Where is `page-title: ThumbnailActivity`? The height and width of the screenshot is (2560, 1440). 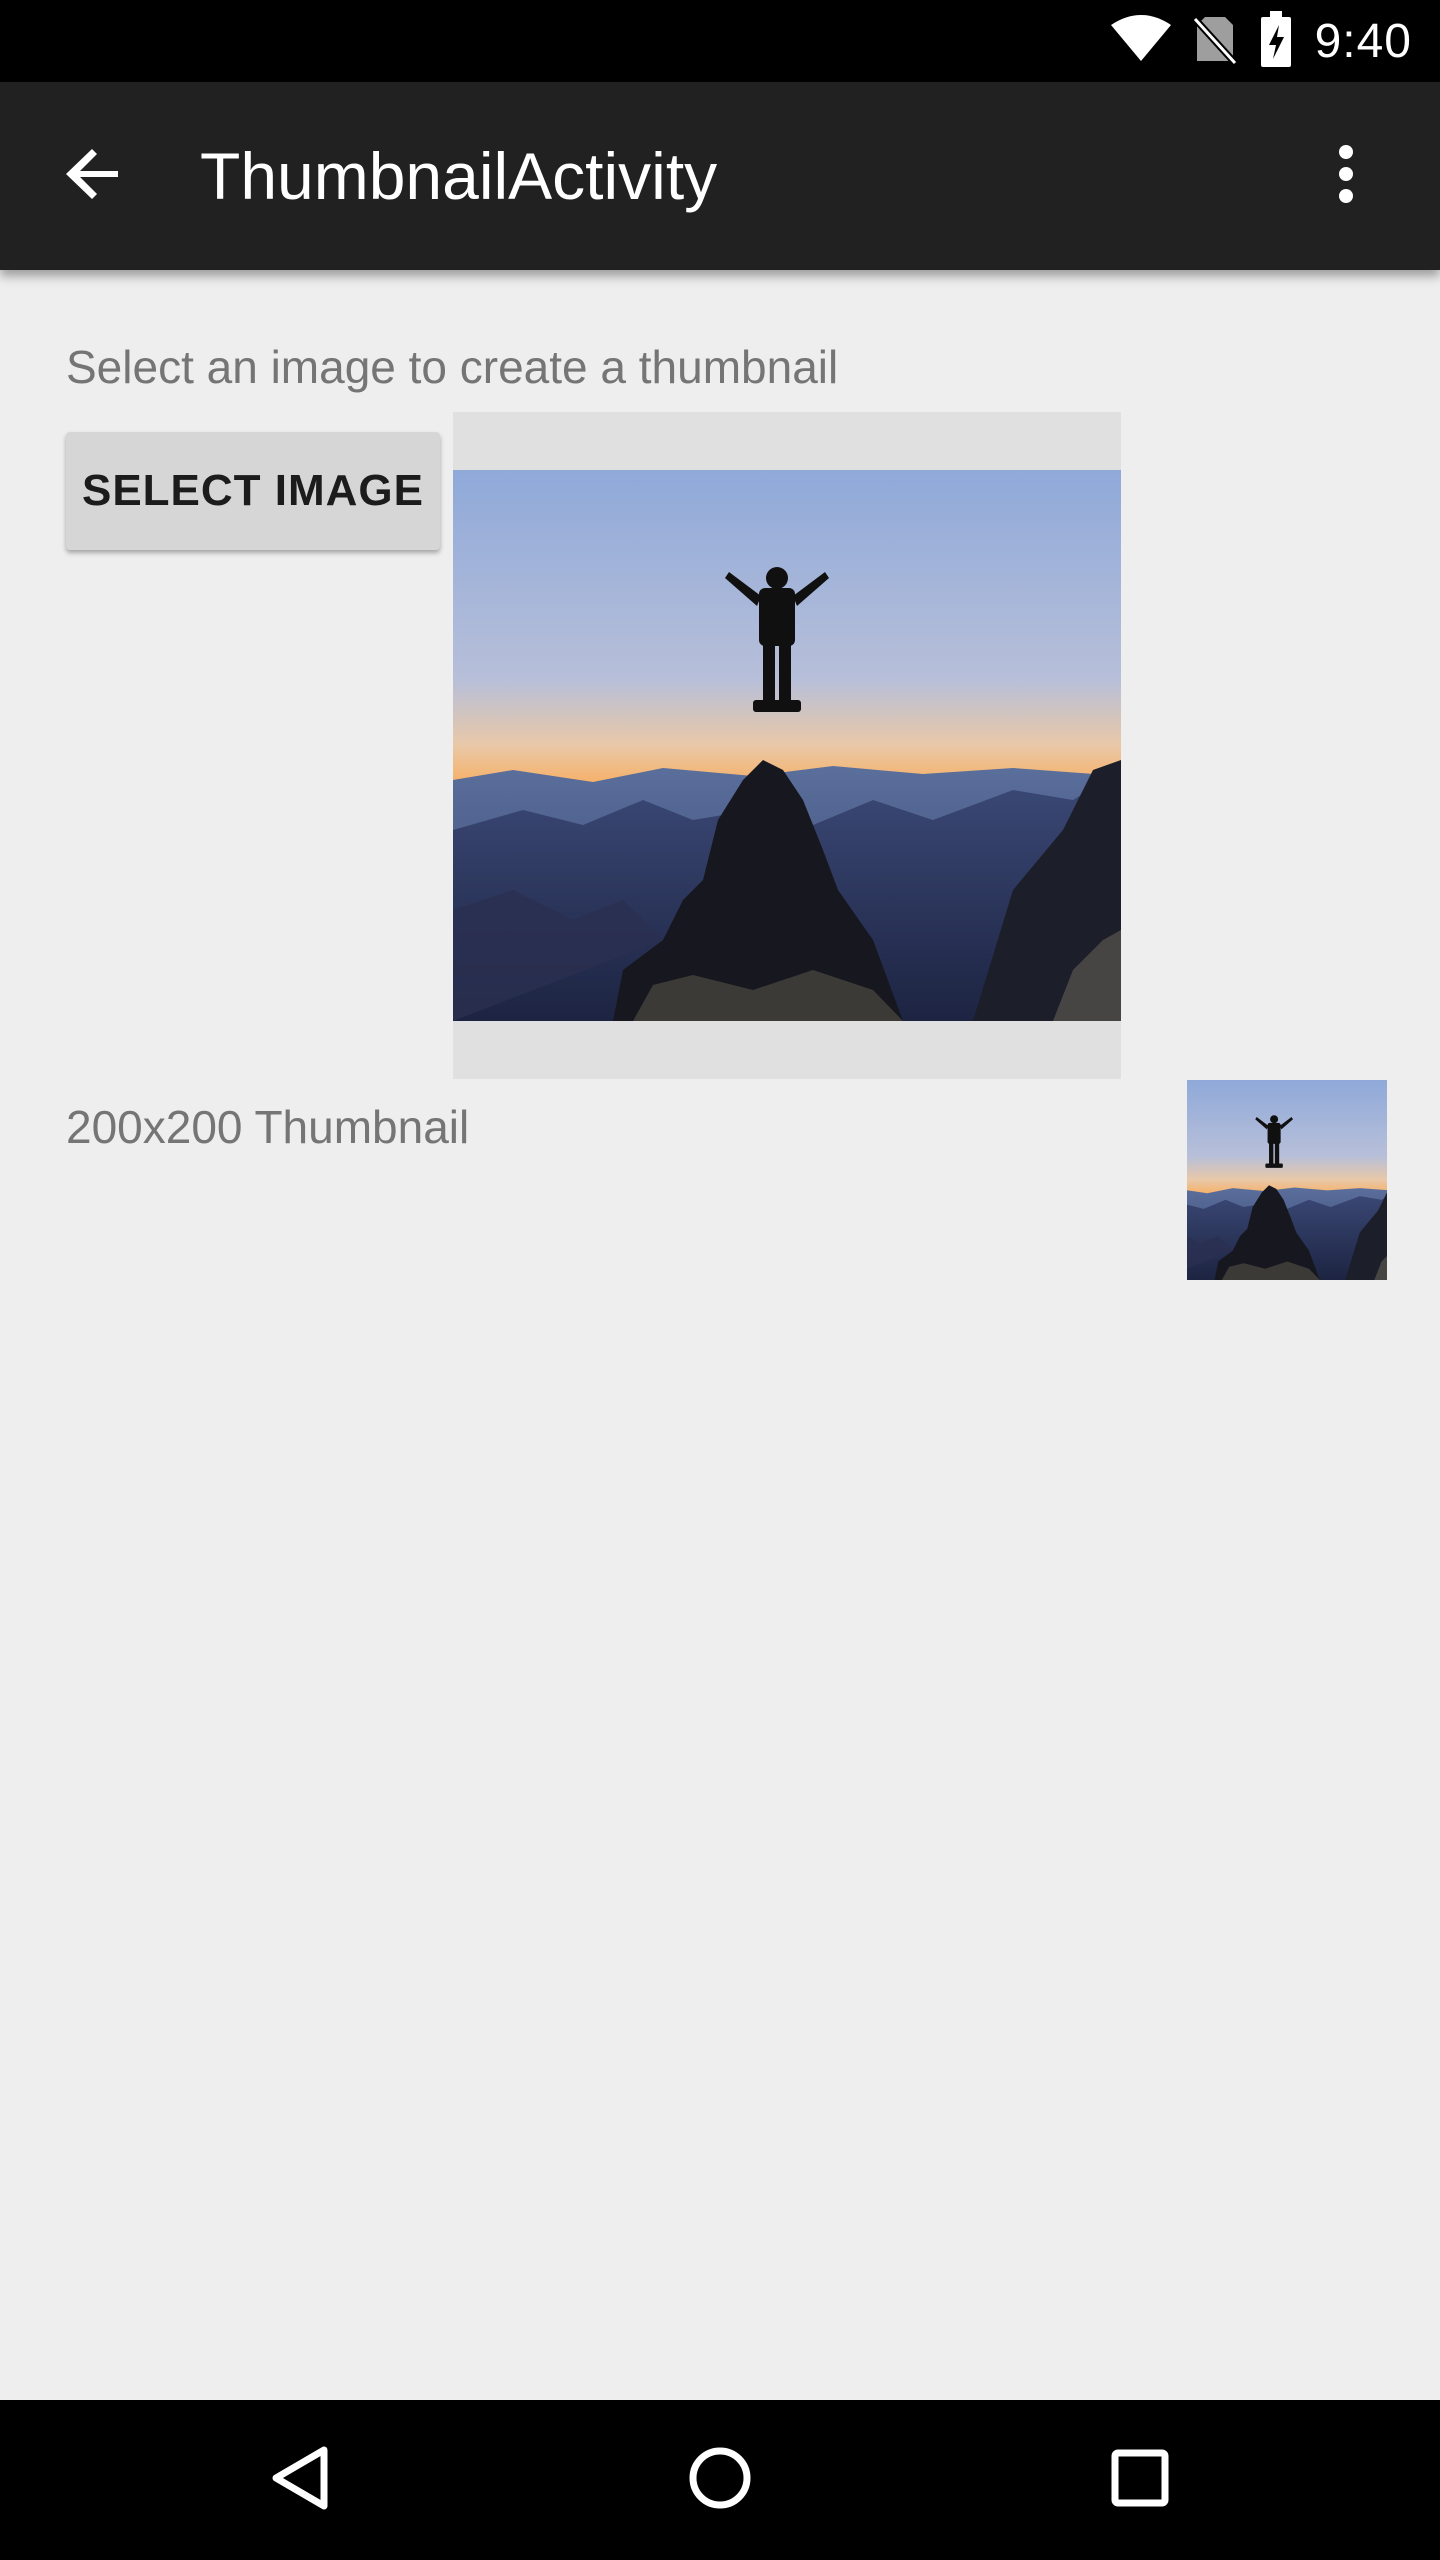
page-title: ThumbnailActivity is located at coordinates (459, 176).